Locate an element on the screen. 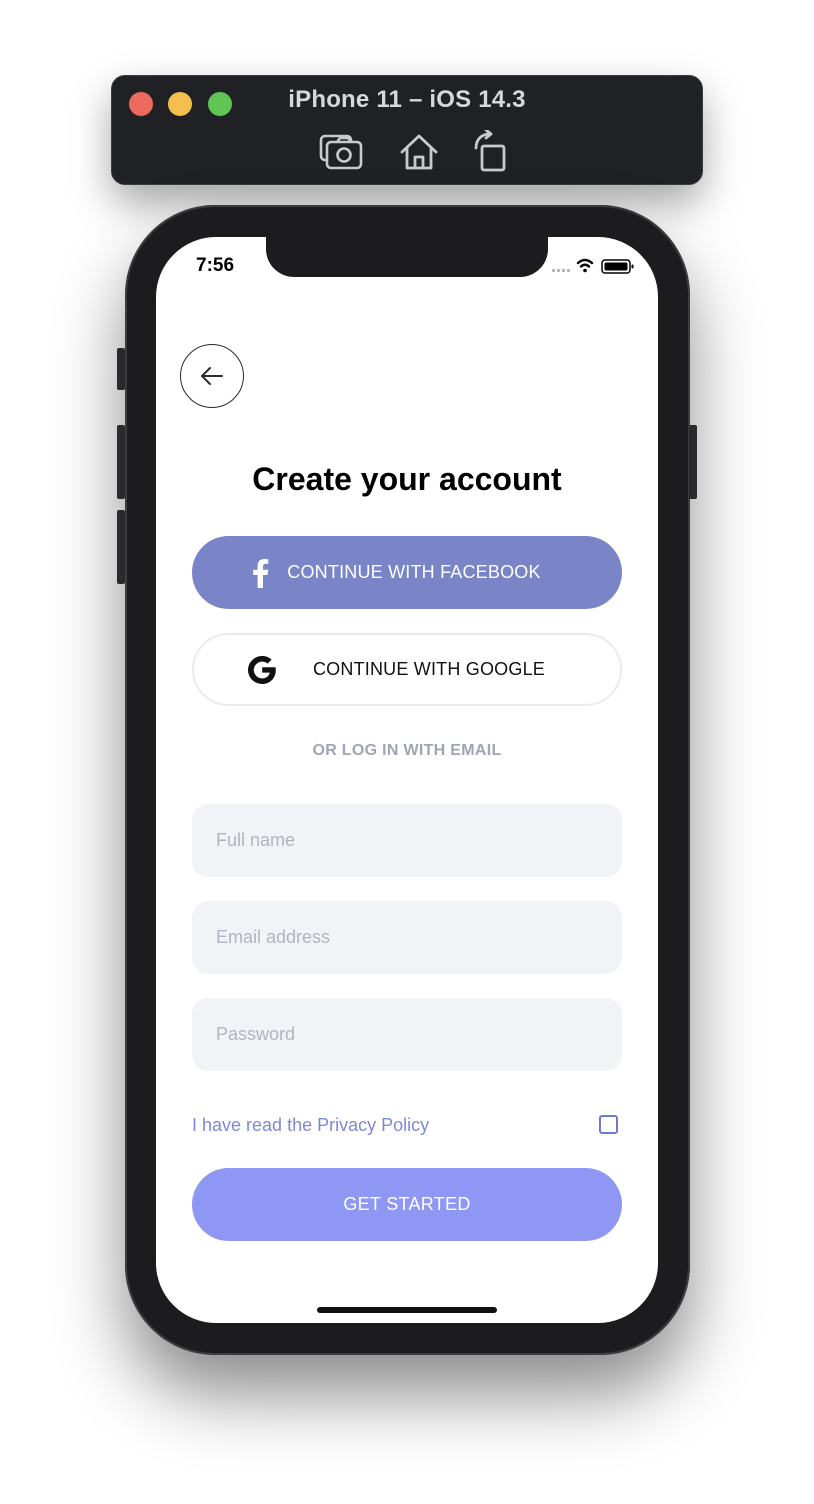 This screenshot has height=1504, width=814. facebook-button-label: CONTINUE WITH FACEBOOK is located at coordinates (414, 572).